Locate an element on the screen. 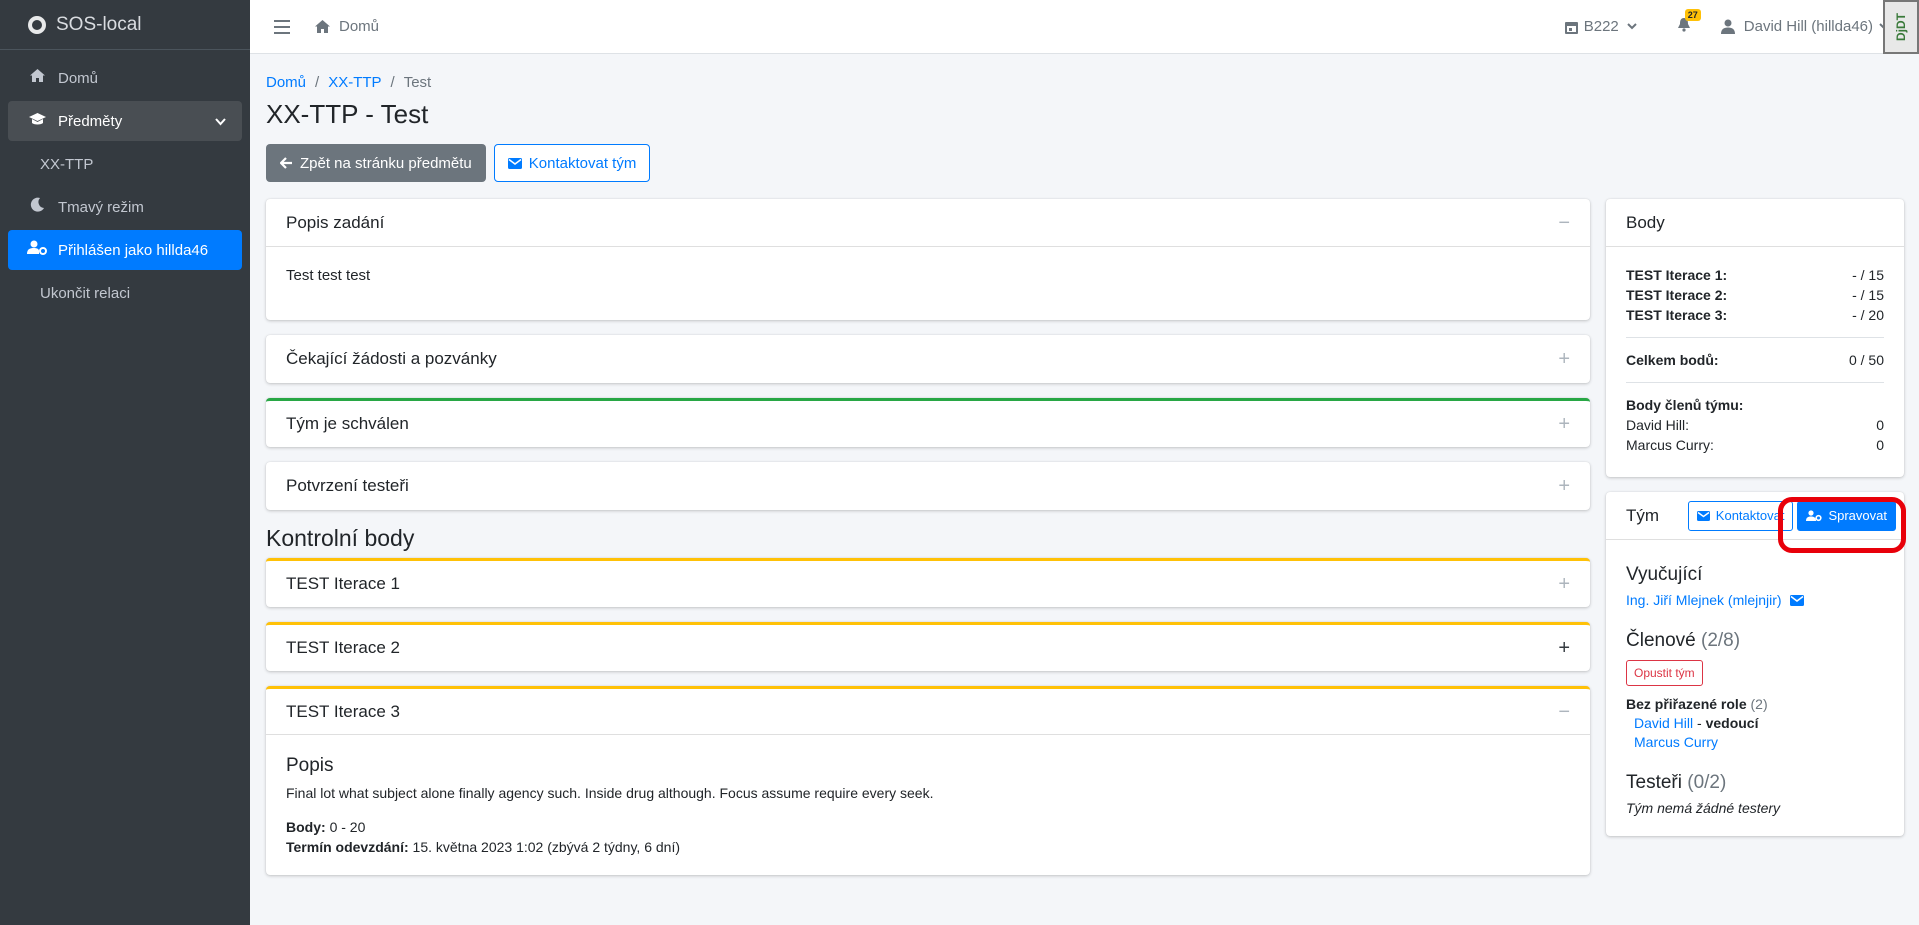  team-member: Marcus Curry is located at coordinates (1755, 742).